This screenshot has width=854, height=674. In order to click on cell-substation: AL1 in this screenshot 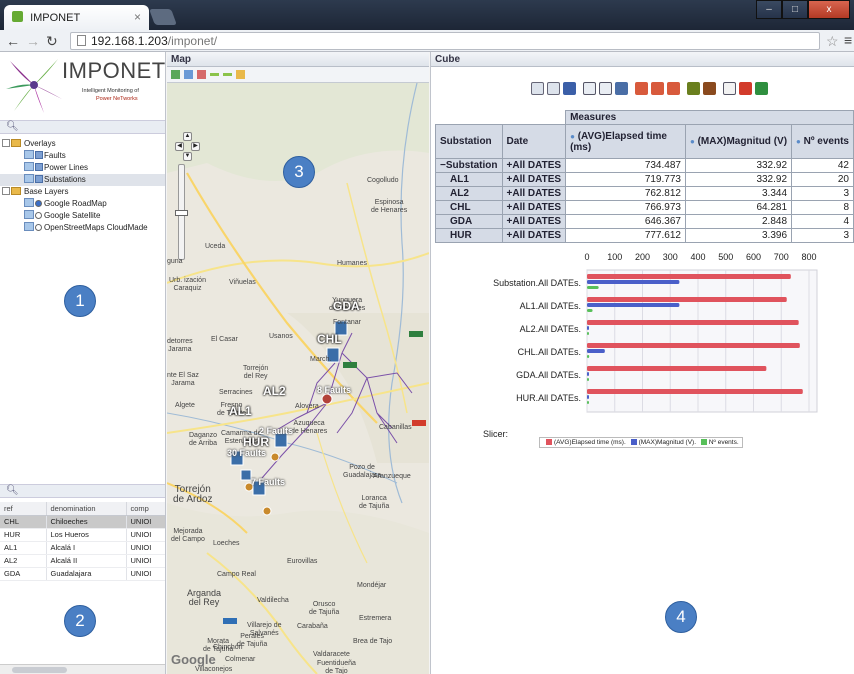, I will do `click(469, 179)`.